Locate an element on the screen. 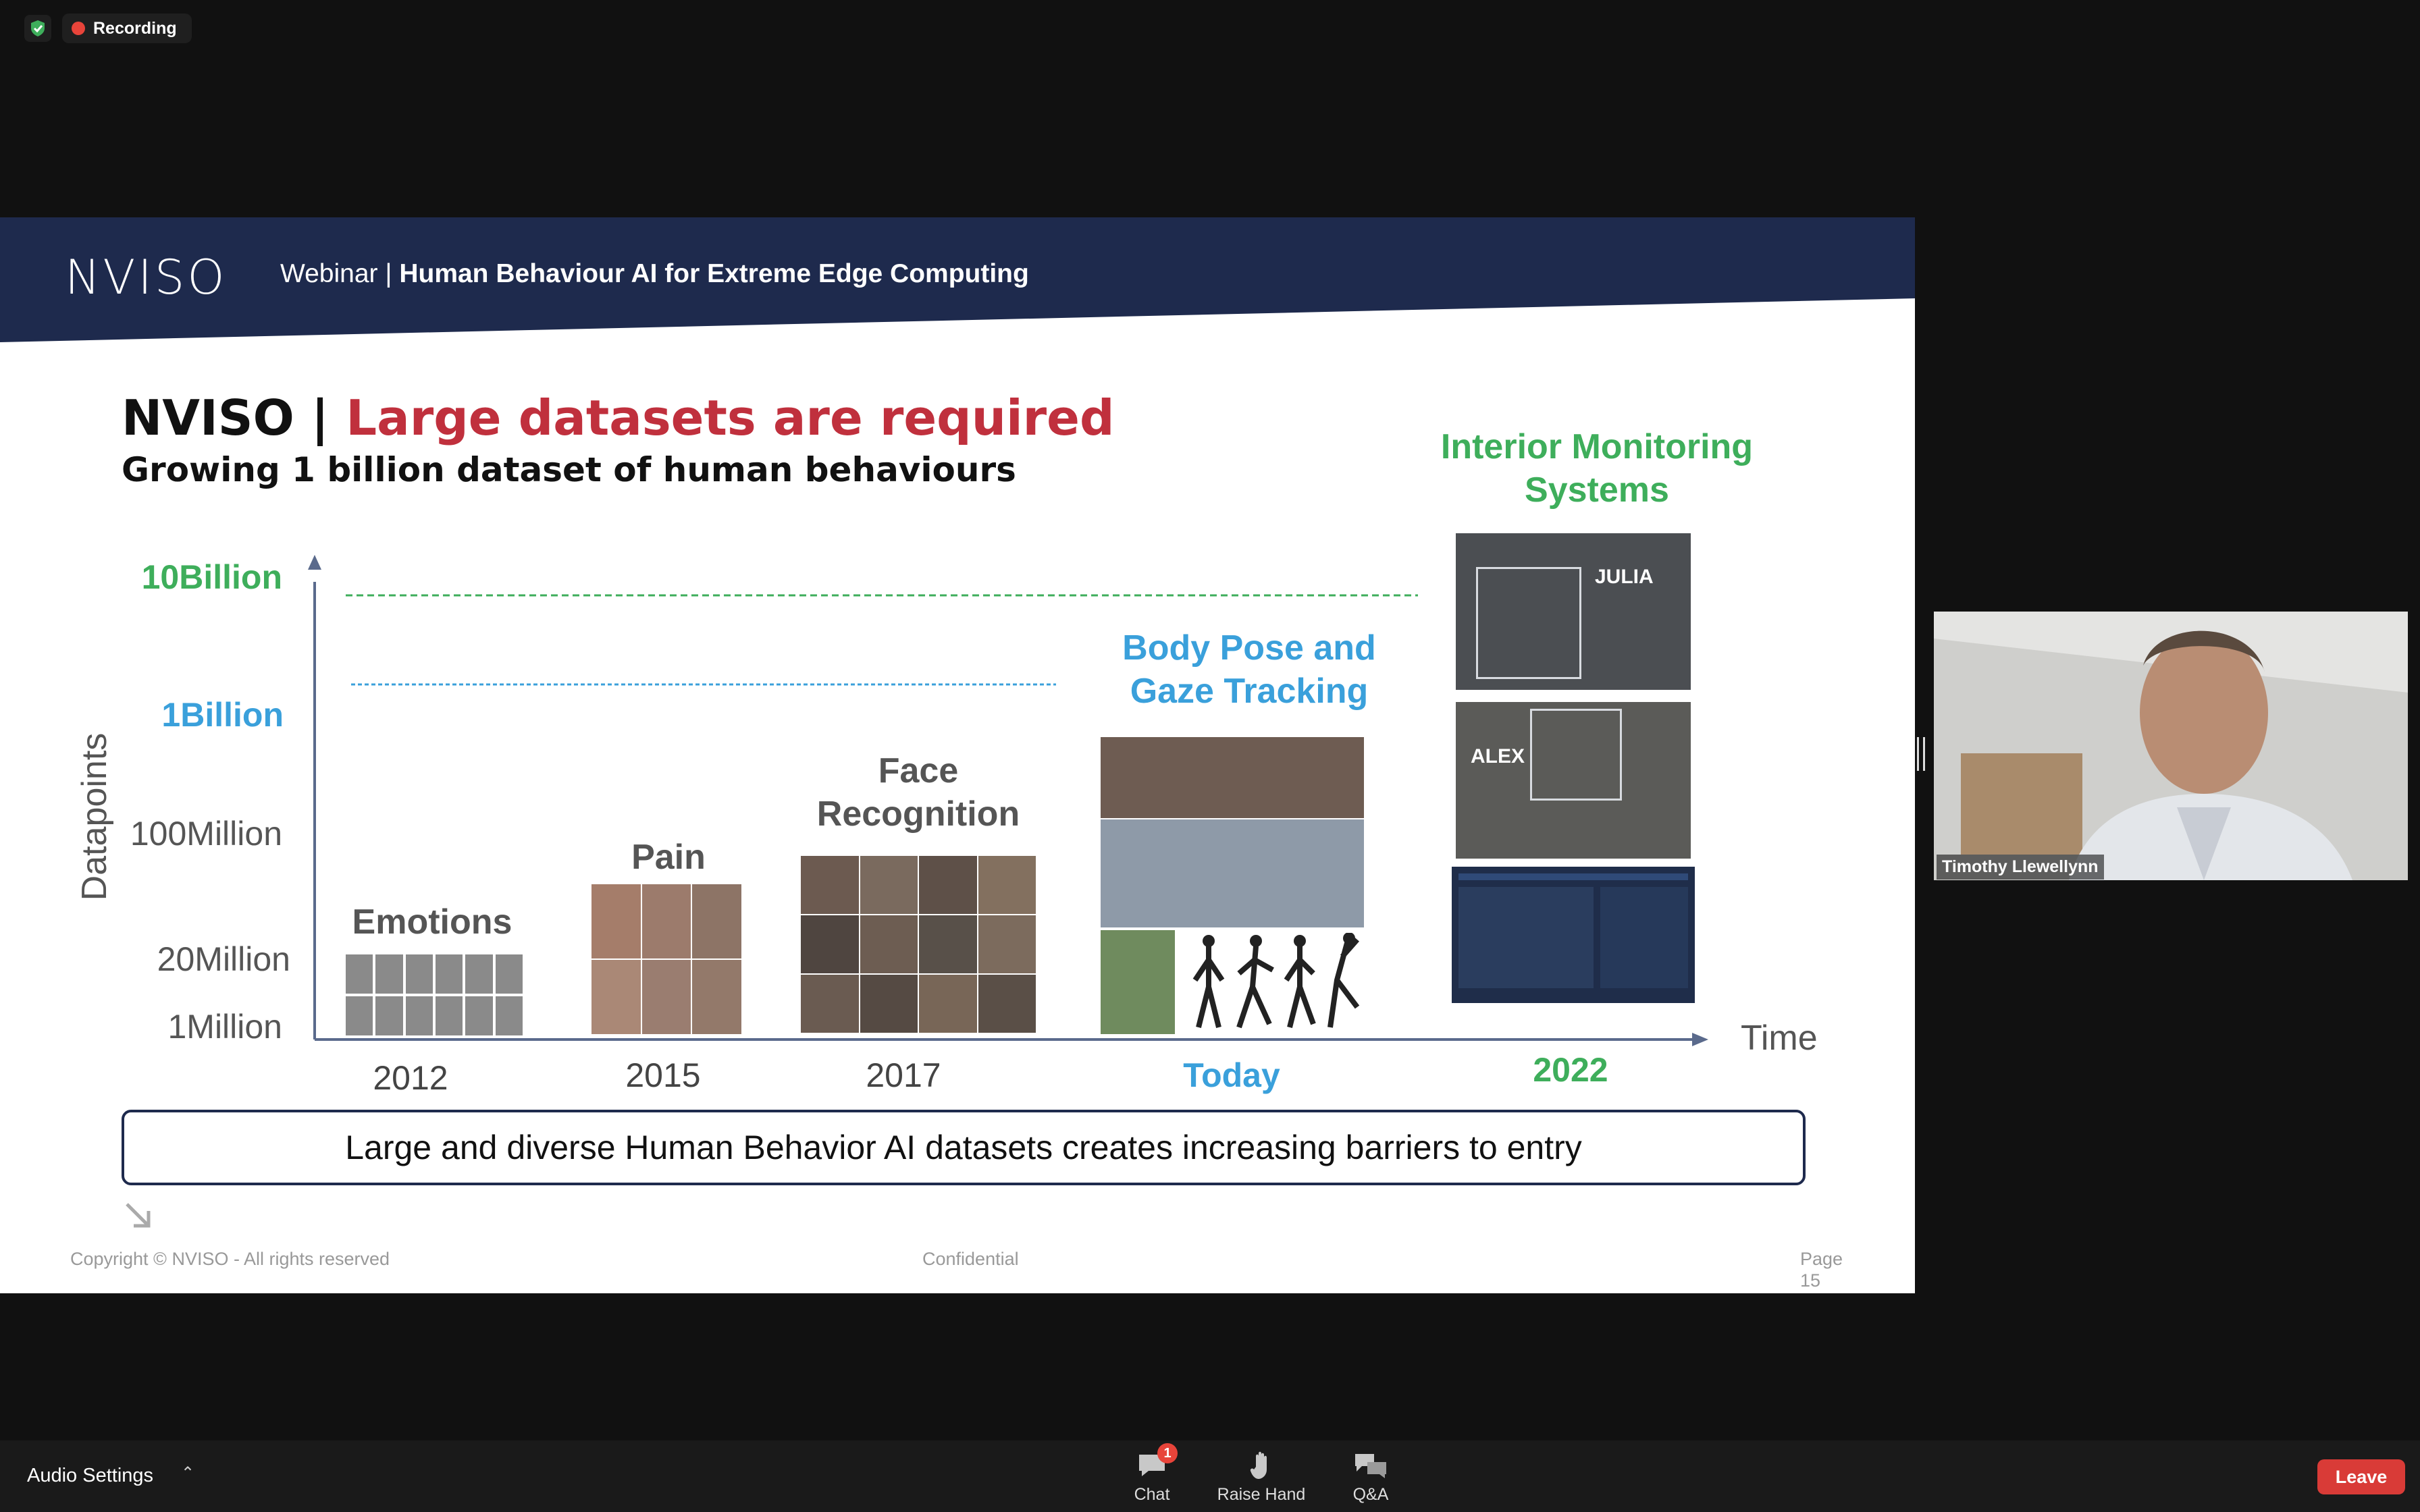  chevron-up-icon: ⌃ is located at coordinates (187, 1473).